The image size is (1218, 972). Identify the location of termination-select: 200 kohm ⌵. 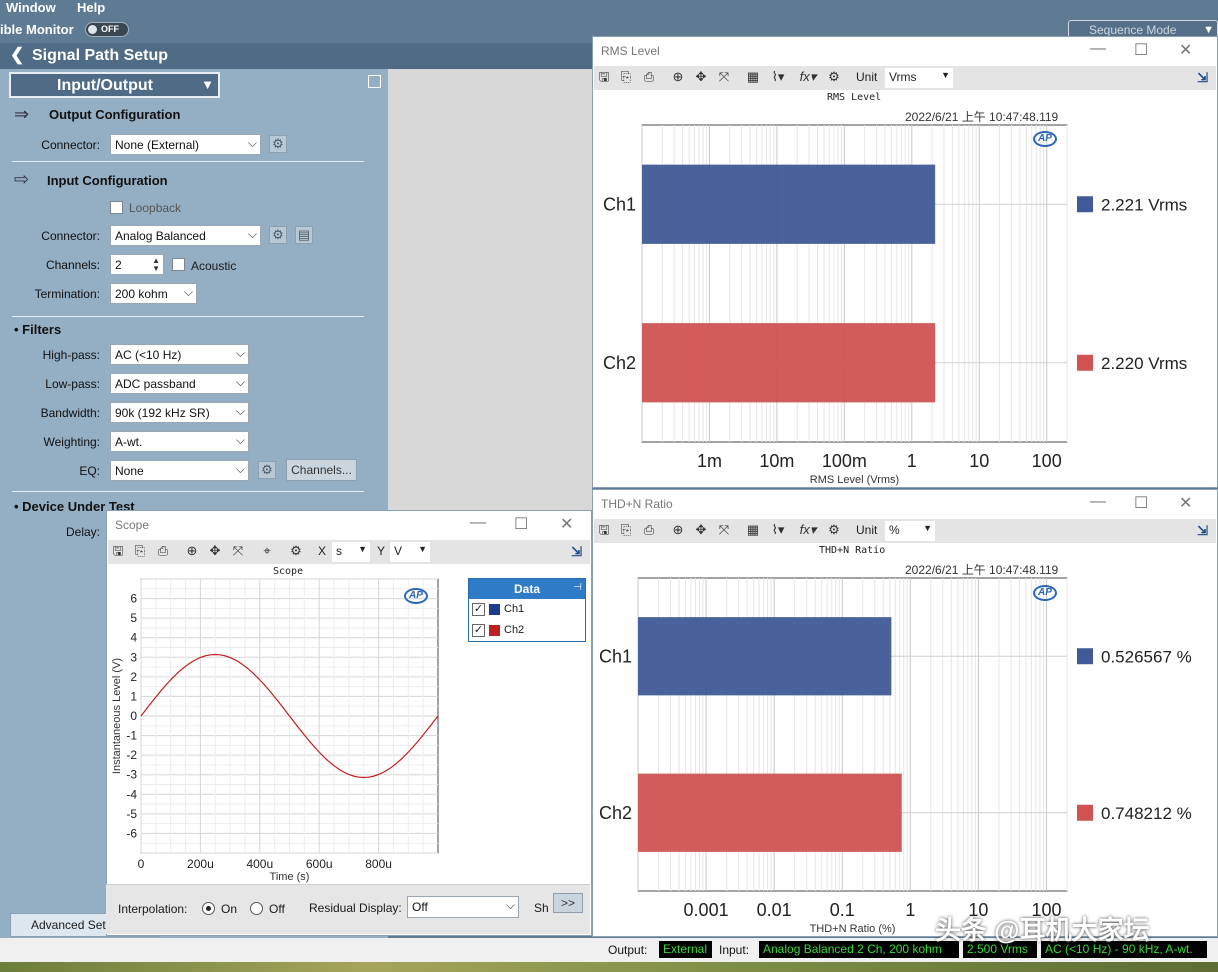
(153, 293).